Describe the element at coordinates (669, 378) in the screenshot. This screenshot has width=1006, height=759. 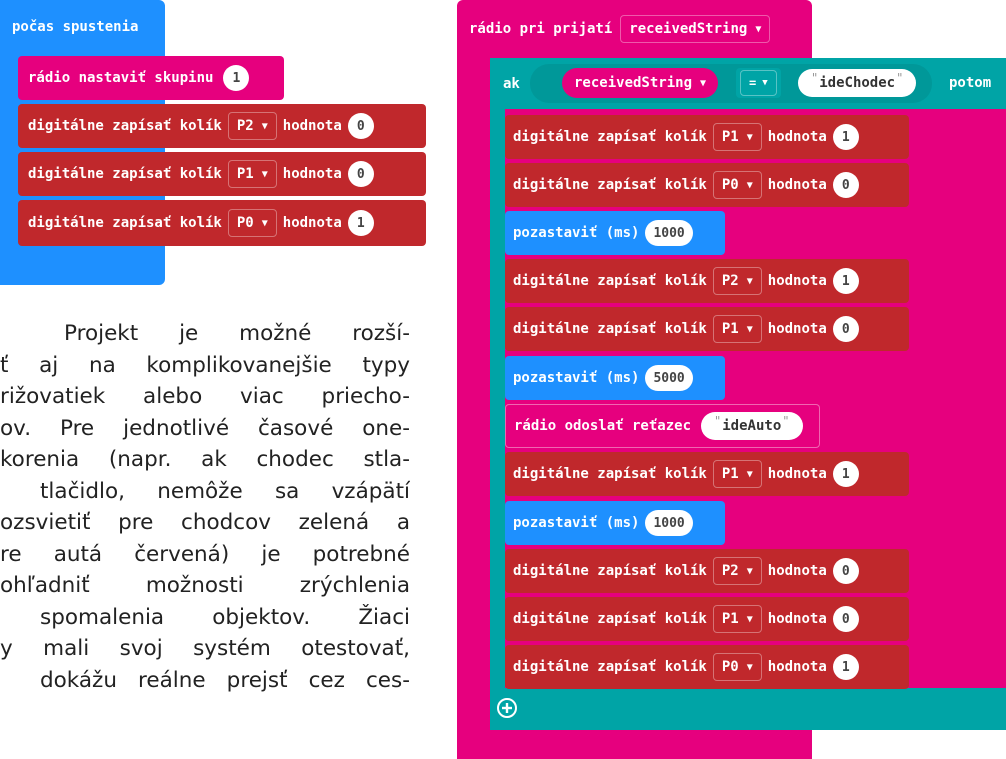
I see `pause-value-input: 5000` at that location.